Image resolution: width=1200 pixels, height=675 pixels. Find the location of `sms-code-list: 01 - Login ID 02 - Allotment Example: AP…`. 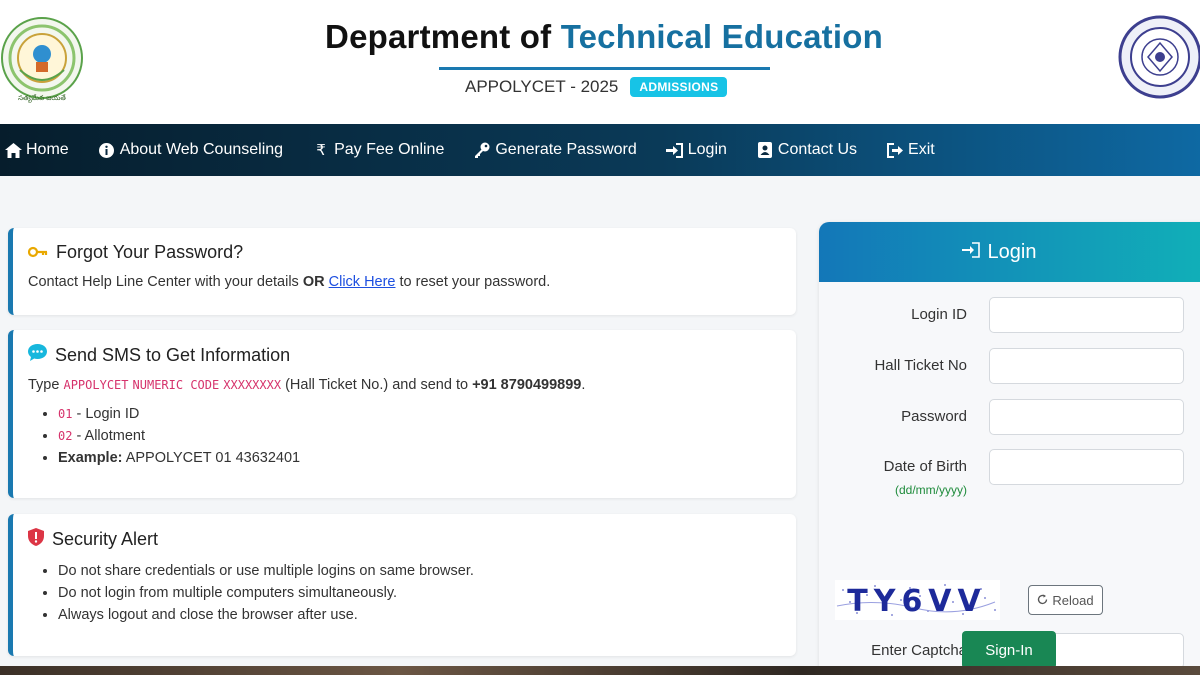

sms-code-list: 01 - Login ID 02 - Allotment Example: AP… is located at coordinates (412, 436).